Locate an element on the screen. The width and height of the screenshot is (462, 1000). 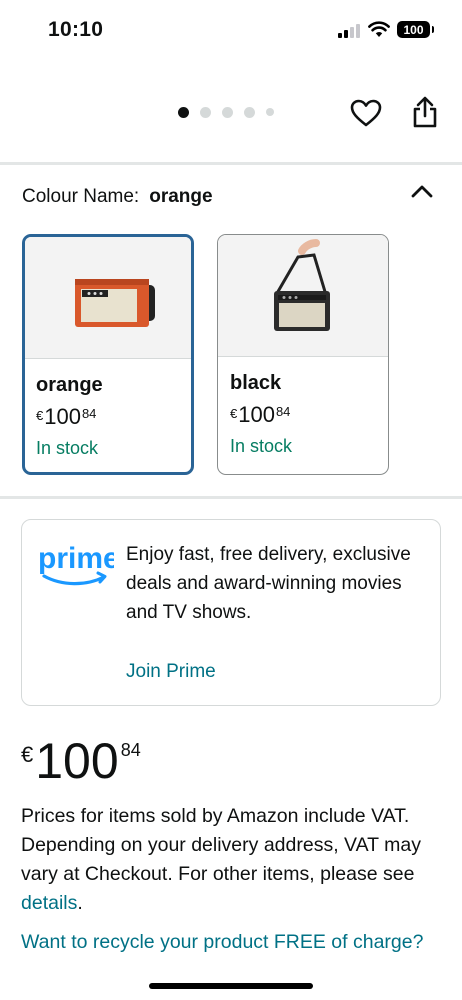
share-button is located at coordinates (425, 112).